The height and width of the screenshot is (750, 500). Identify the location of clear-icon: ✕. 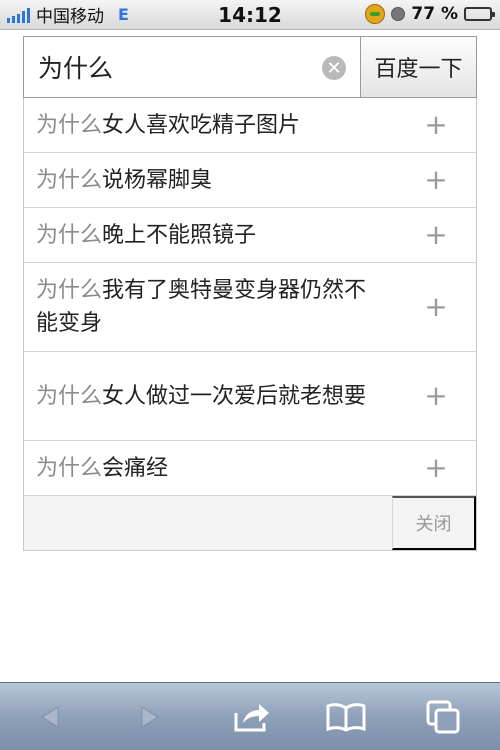
(334, 68).